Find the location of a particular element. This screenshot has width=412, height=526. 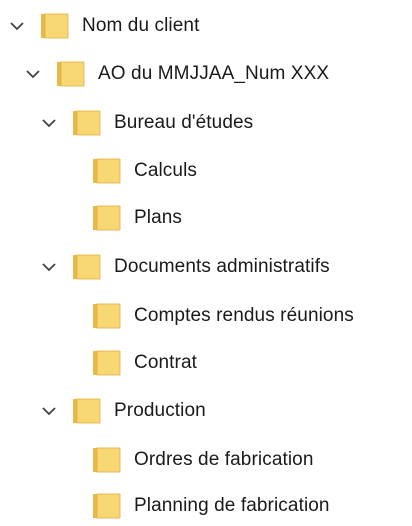

tree-item-ao: AO du MMJJAA_Num XXX is located at coordinates (176, 74).